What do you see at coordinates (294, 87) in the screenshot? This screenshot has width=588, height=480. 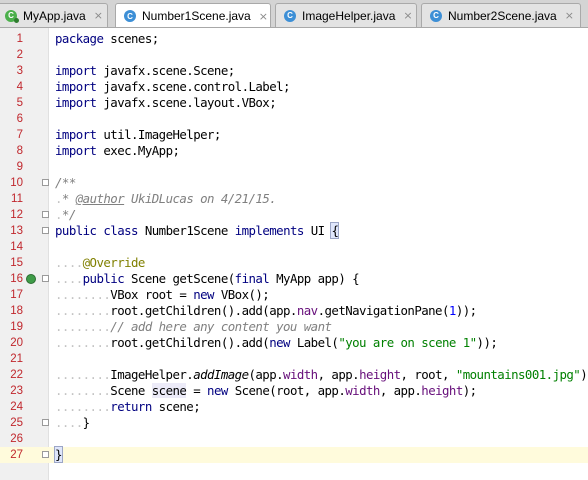 I see `code-line: 4 import javafx.scene.control.Label;` at bounding box center [294, 87].